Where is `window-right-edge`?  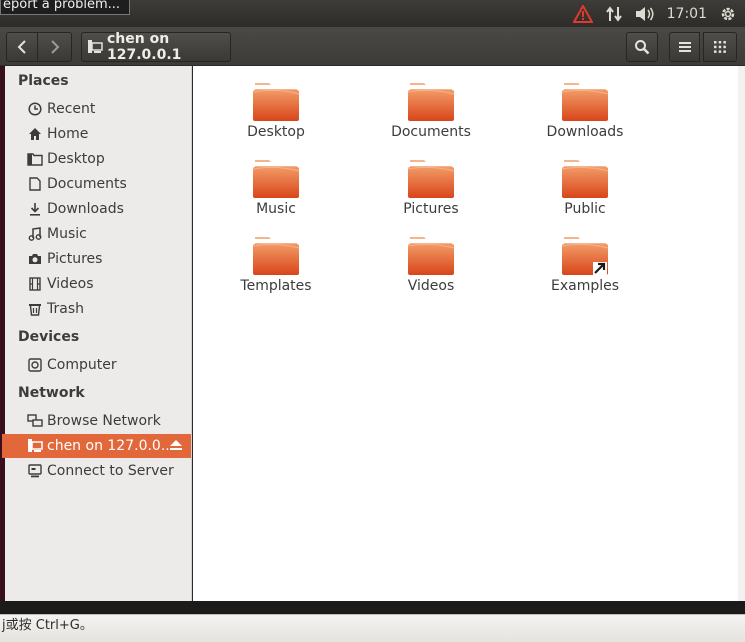
window-right-edge is located at coordinates (741, 333).